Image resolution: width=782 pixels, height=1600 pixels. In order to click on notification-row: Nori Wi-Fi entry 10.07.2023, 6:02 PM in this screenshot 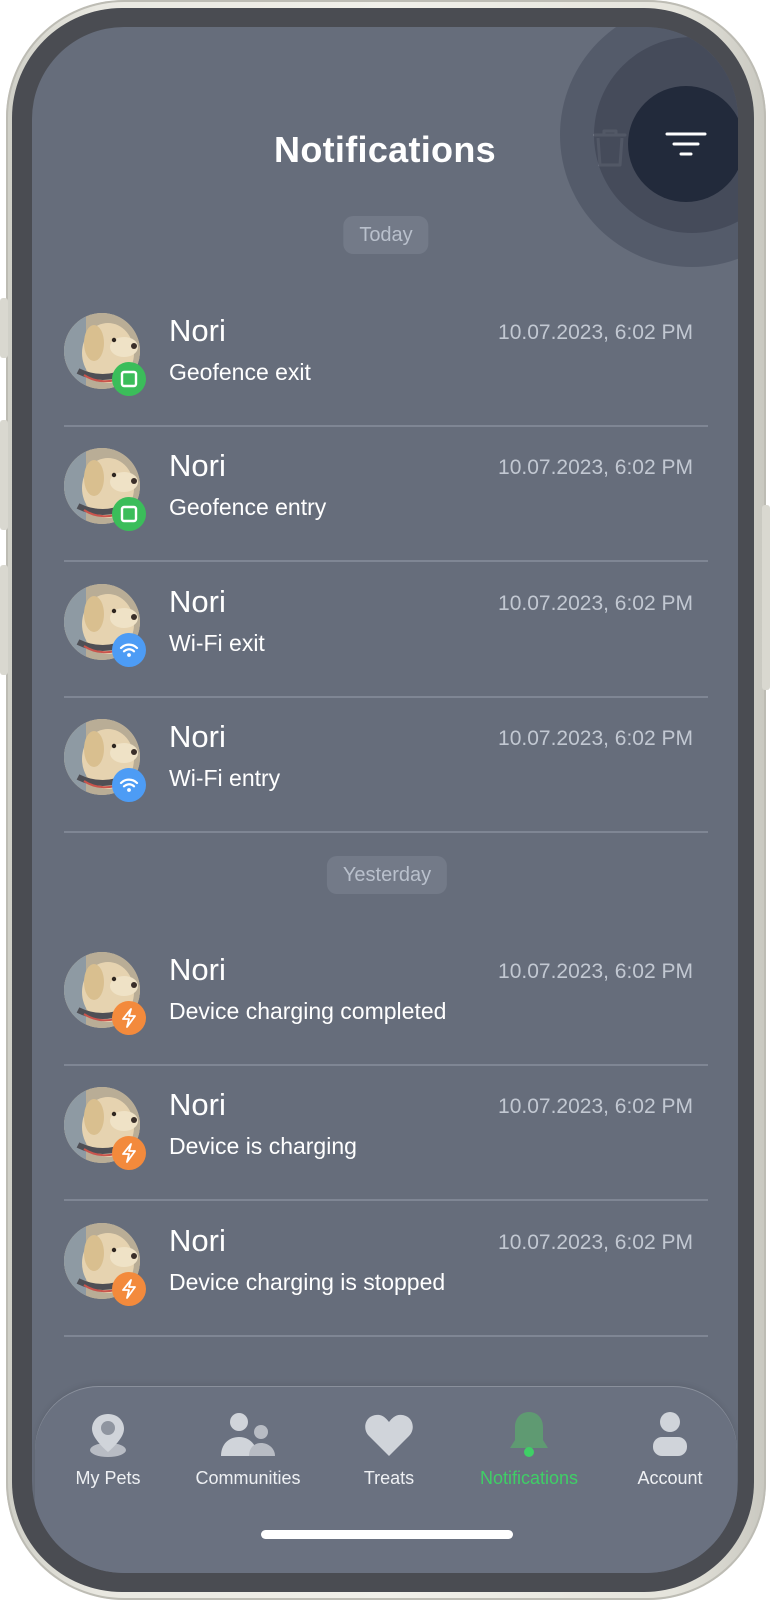, I will do `click(386, 765)`.